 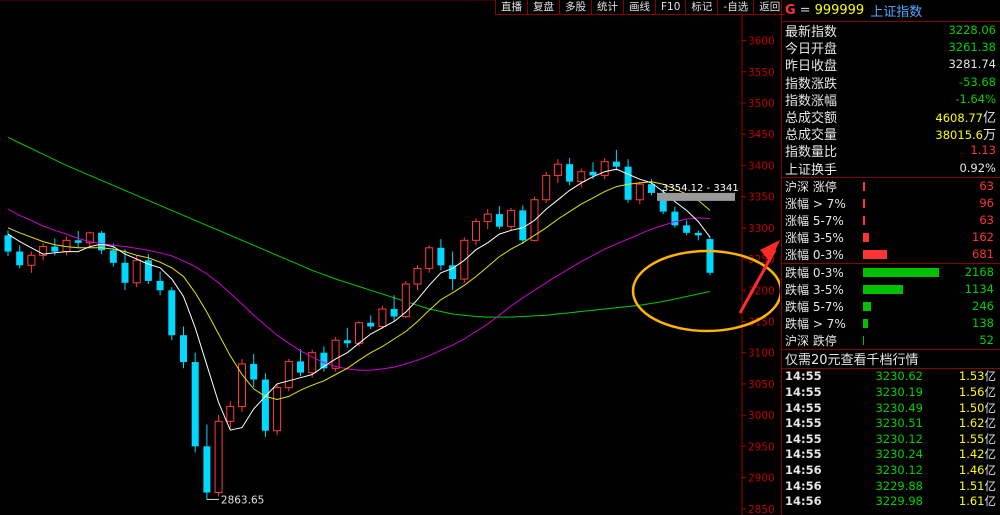 What do you see at coordinates (899, 376) in the screenshot?
I see `tick-price: 3230.62` at bounding box center [899, 376].